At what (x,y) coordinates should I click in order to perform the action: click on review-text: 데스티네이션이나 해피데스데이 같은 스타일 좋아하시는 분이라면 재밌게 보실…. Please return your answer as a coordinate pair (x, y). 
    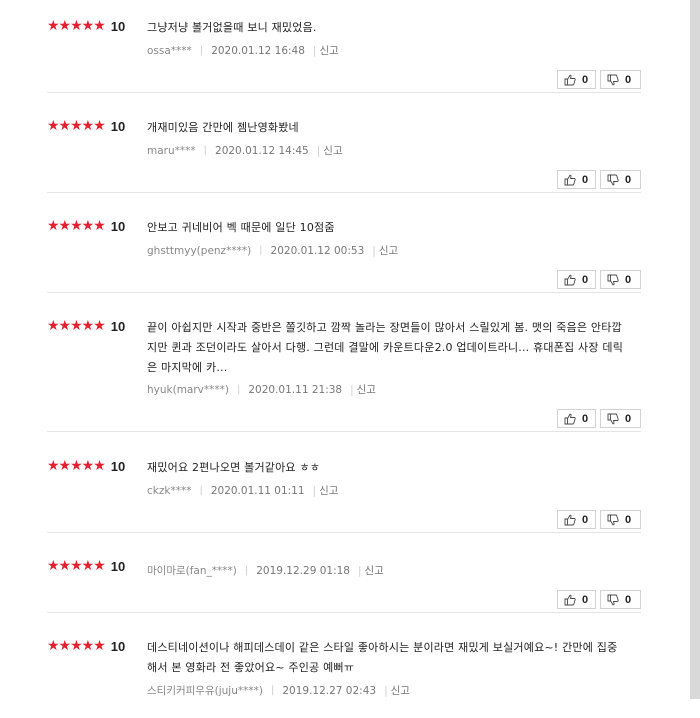
    Looking at the image, I should click on (382, 657).